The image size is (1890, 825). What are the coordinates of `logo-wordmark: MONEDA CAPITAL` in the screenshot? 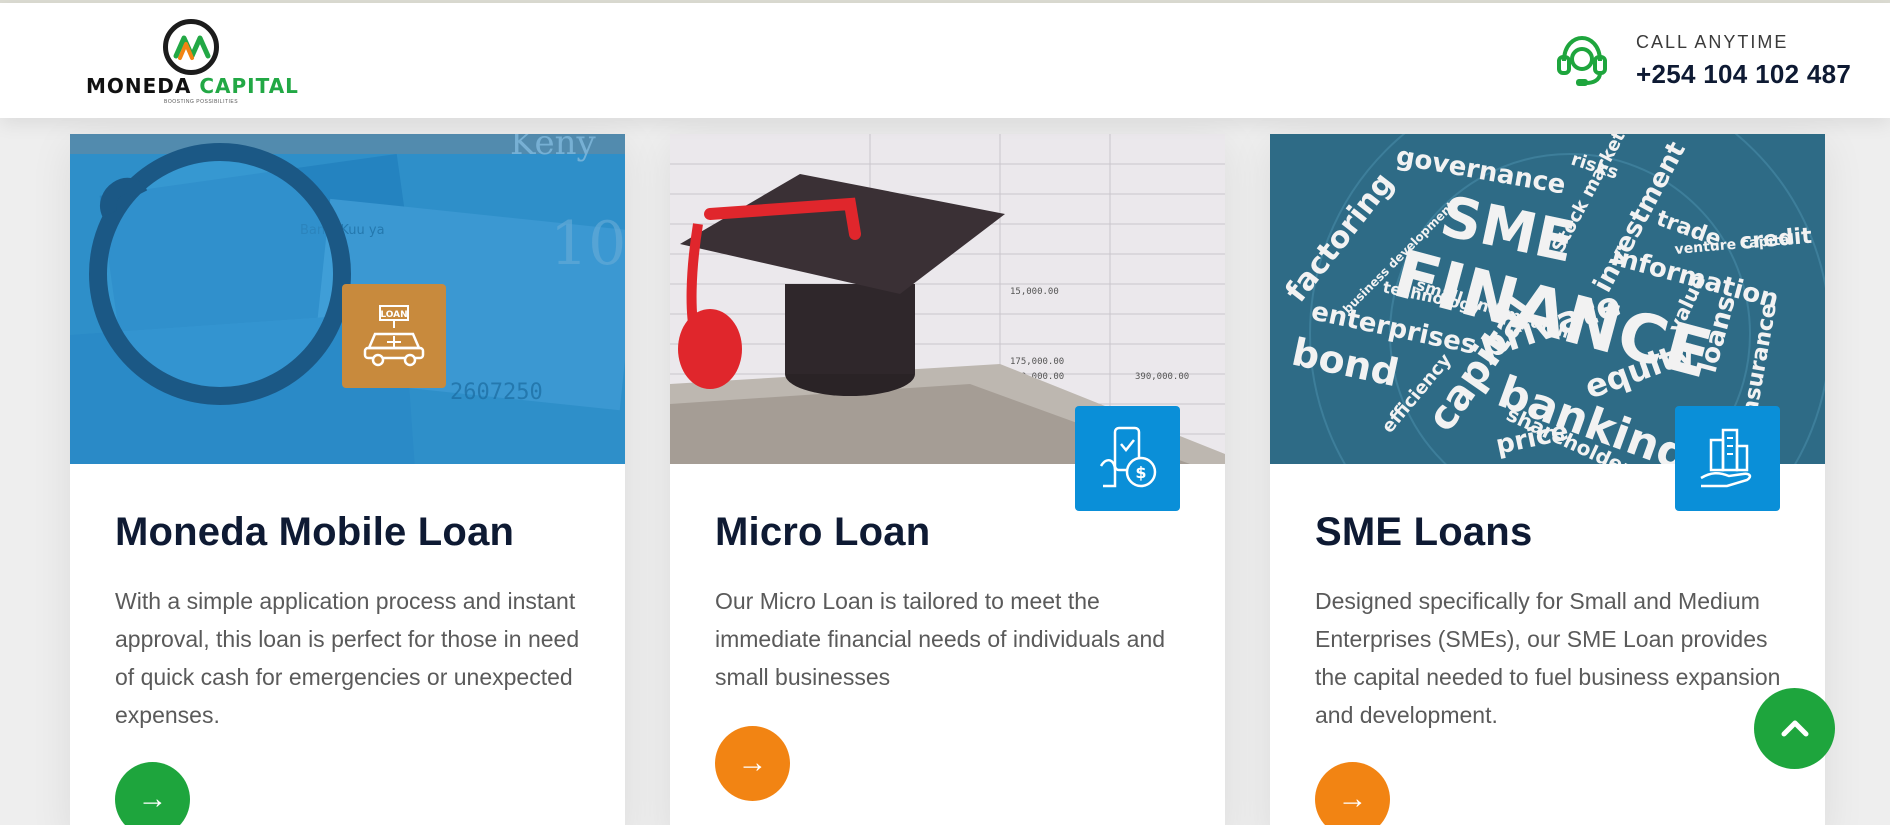 It's located at (192, 86).